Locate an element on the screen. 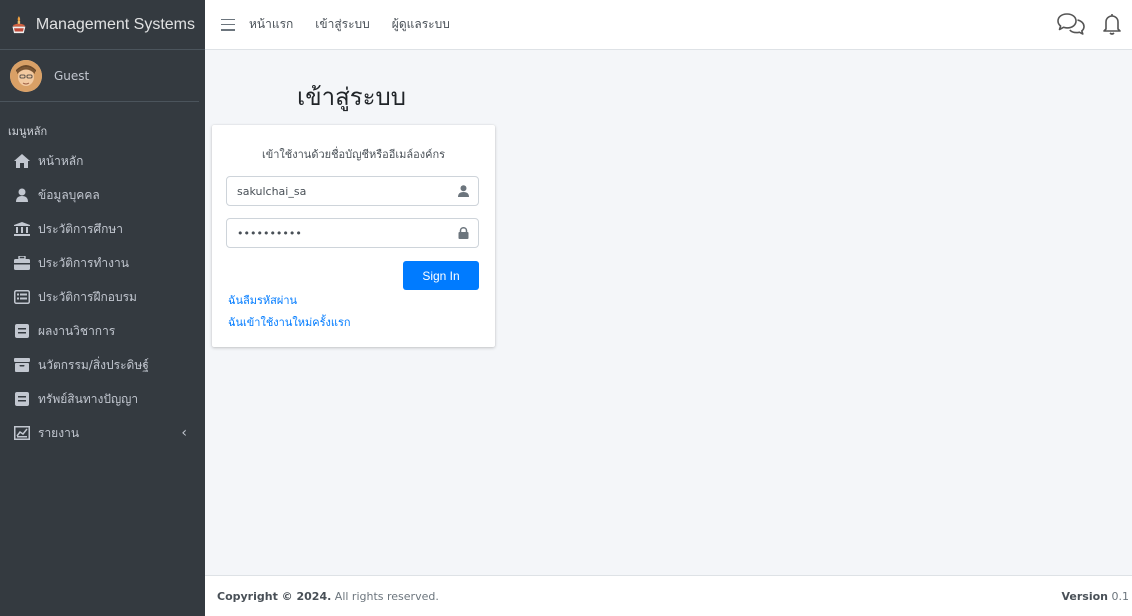  topnav-link-login: เข้าสู่ระบบ is located at coordinates (342, 24).